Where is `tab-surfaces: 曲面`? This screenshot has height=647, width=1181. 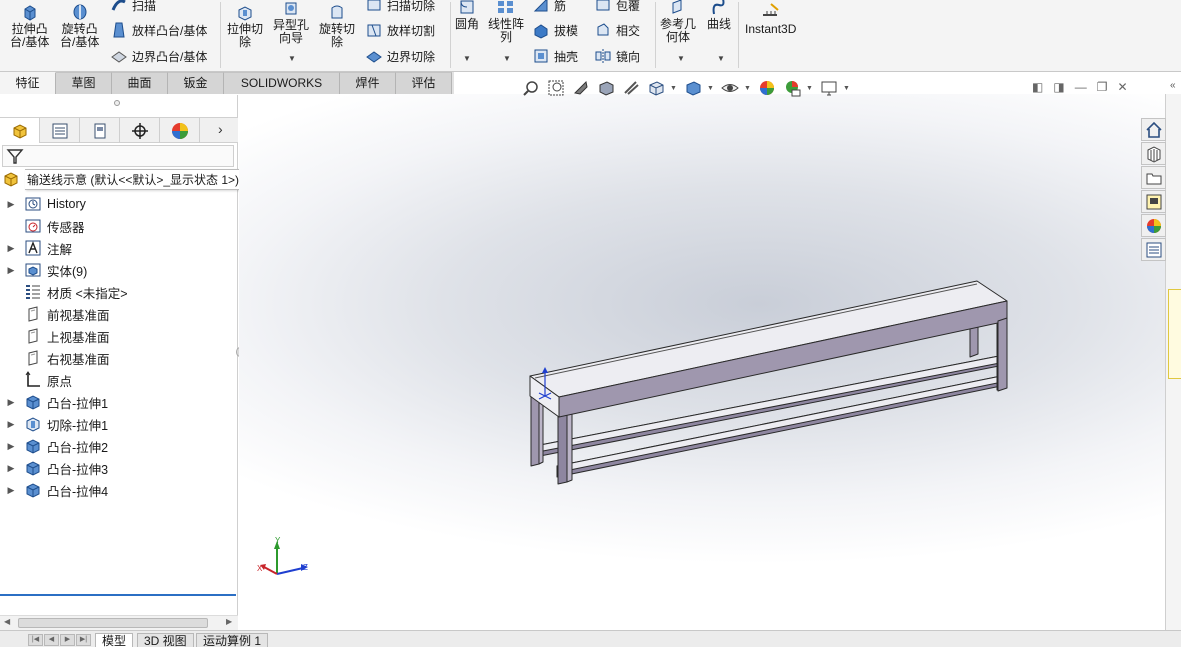
tab-surfaces: 曲面 is located at coordinates (140, 83).